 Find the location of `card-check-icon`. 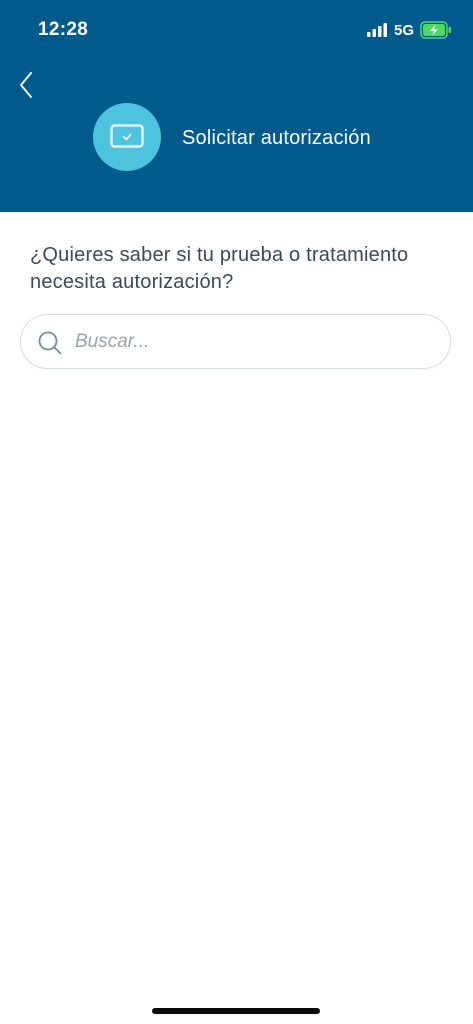

card-check-icon is located at coordinates (127, 136).